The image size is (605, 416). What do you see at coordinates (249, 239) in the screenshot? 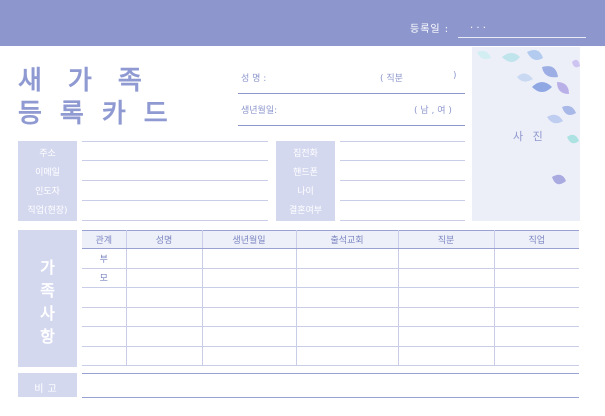
I see `col-birth: 생년월일` at bounding box center [249, 239].